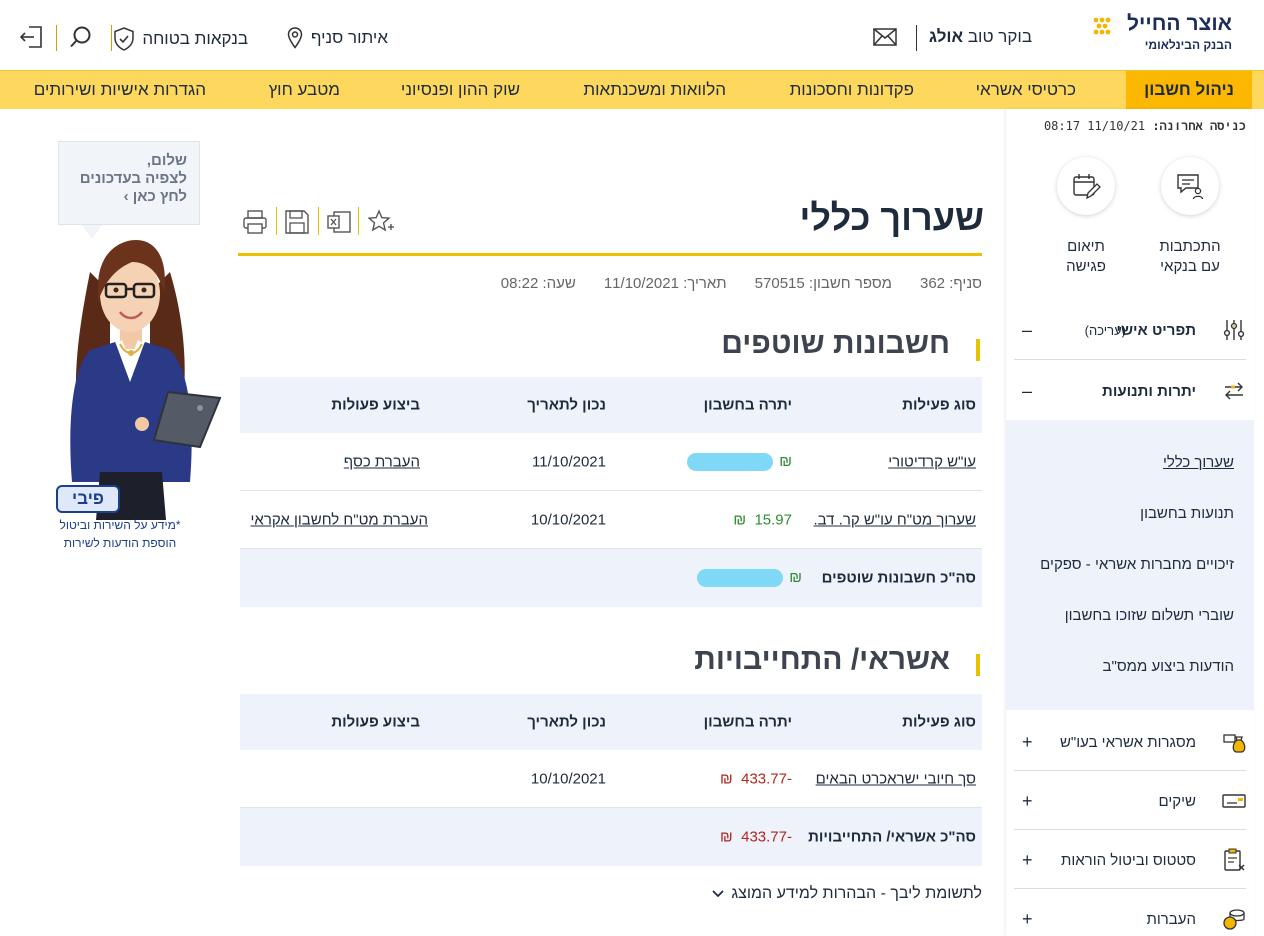 The image size is (1264, 936). What do you see at coordinates (852, 90) in the screenshot?
I see `nav-item-deposits-savings: פקדונות וחסכונות` at bounding box center [852, 90].